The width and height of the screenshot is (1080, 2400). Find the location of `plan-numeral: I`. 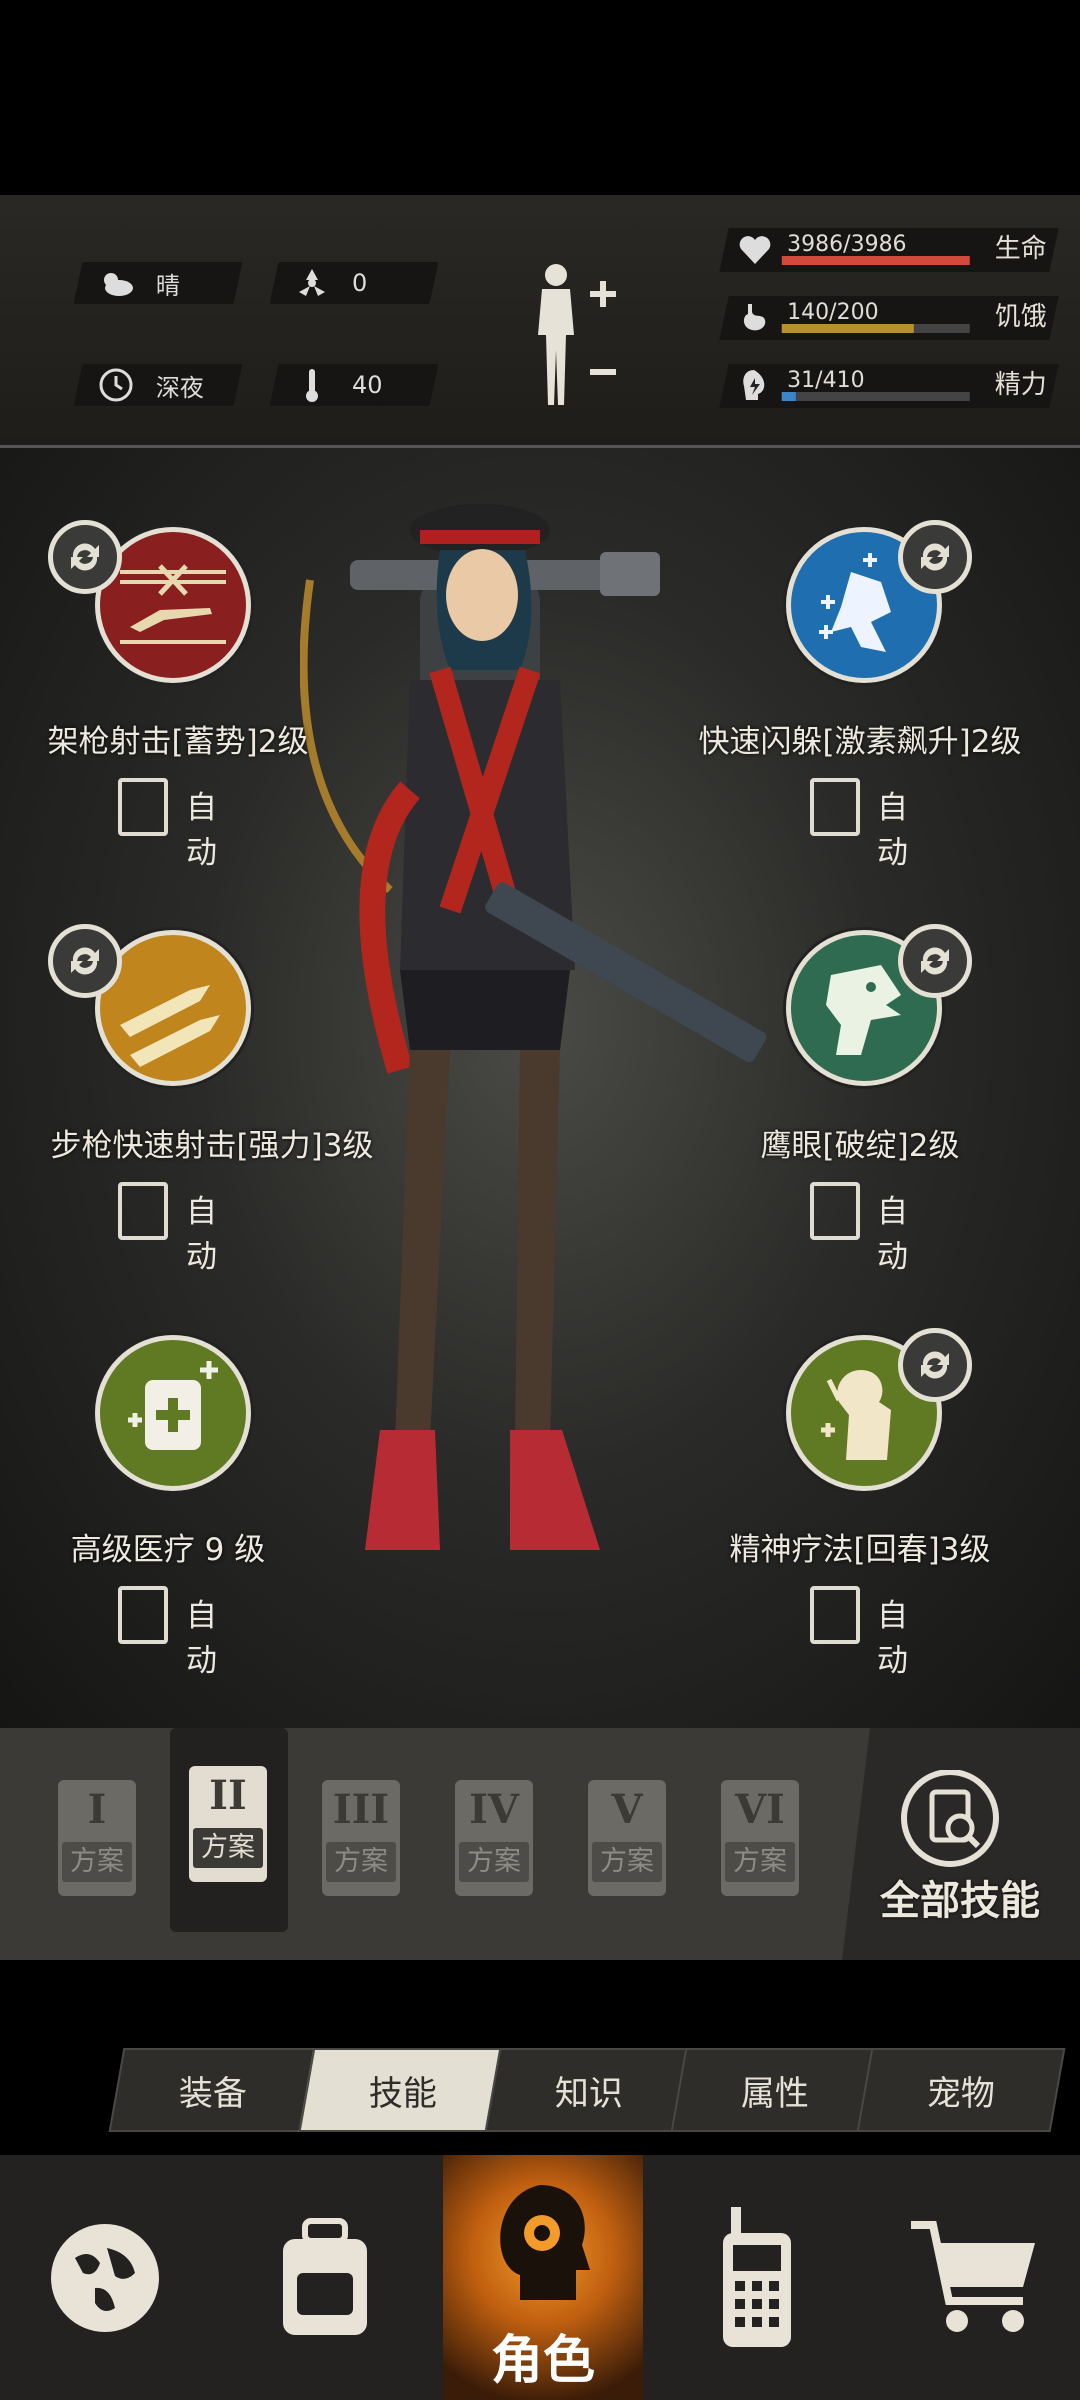

plan-numeral: I is located at coordinates (97, 1809).